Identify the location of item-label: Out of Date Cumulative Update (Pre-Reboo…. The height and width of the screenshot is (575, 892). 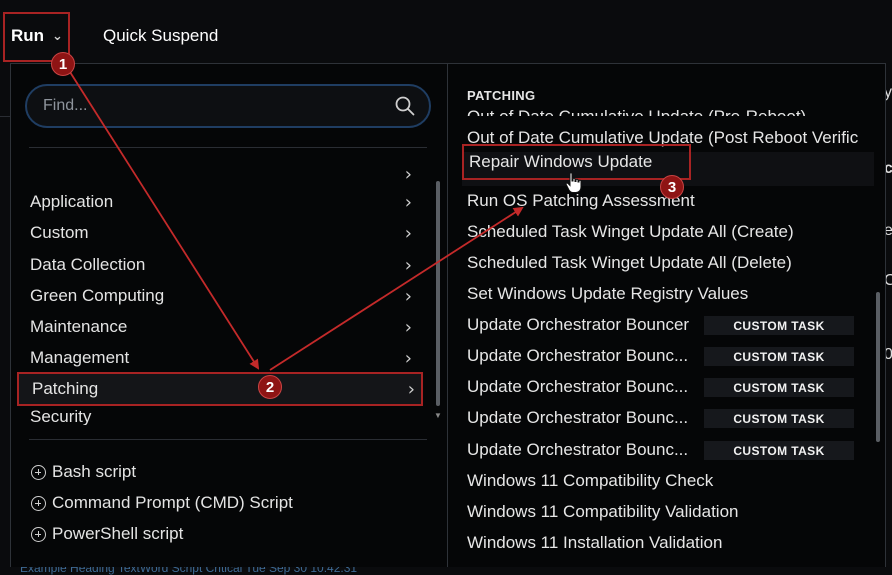
(636, 111).